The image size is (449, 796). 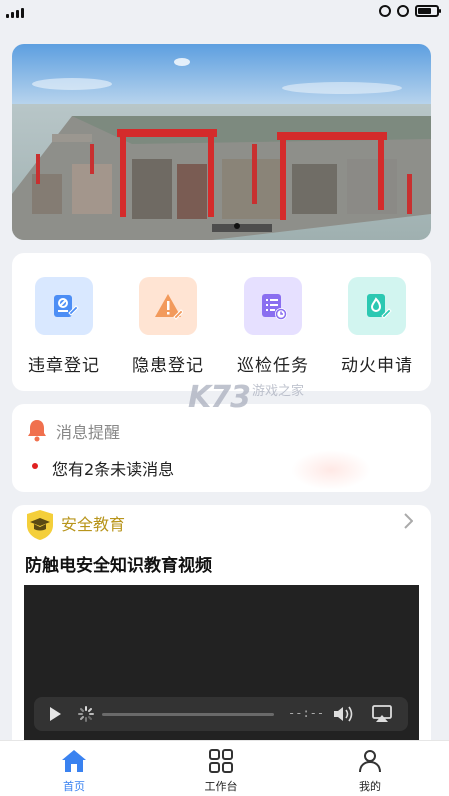 I want to click on watermark-logo: K73 游戏之家, so click(x=246, y=397).